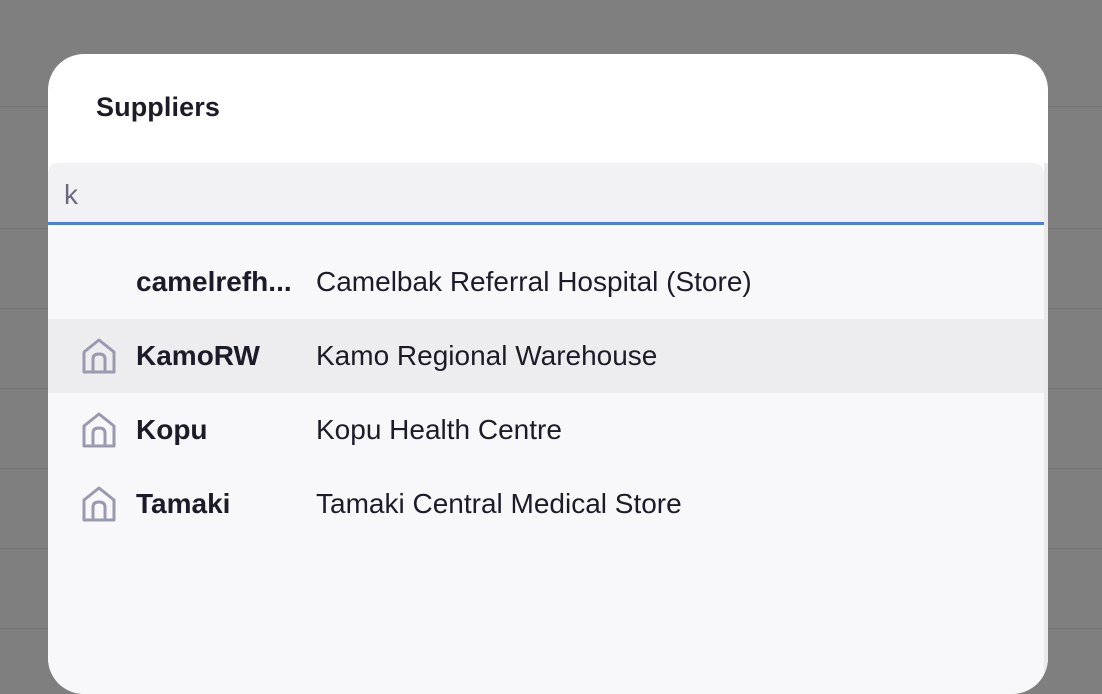  I want to click on scrollbar, so click(1046, 428).